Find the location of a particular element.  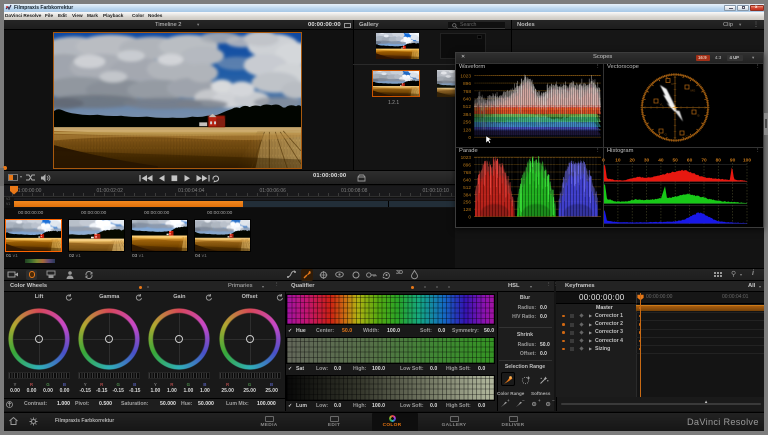

svg-text: G is located at coordinates (666, 135).